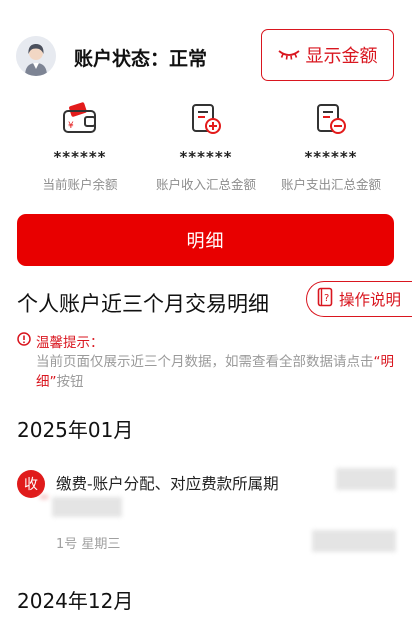  I want to click on guide-label: 操作说明, so click(370, 300).